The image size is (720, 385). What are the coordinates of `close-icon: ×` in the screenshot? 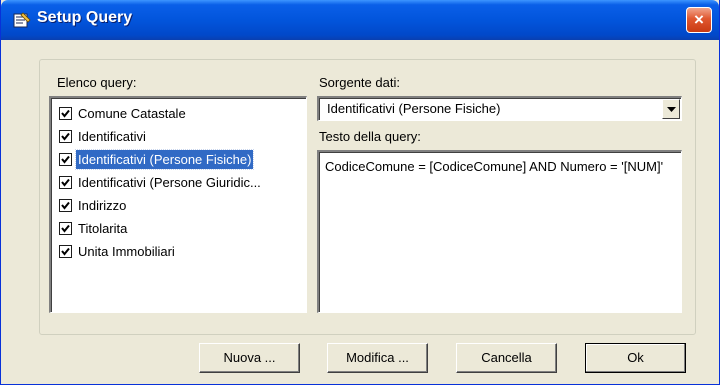 It's located at (699, 19).